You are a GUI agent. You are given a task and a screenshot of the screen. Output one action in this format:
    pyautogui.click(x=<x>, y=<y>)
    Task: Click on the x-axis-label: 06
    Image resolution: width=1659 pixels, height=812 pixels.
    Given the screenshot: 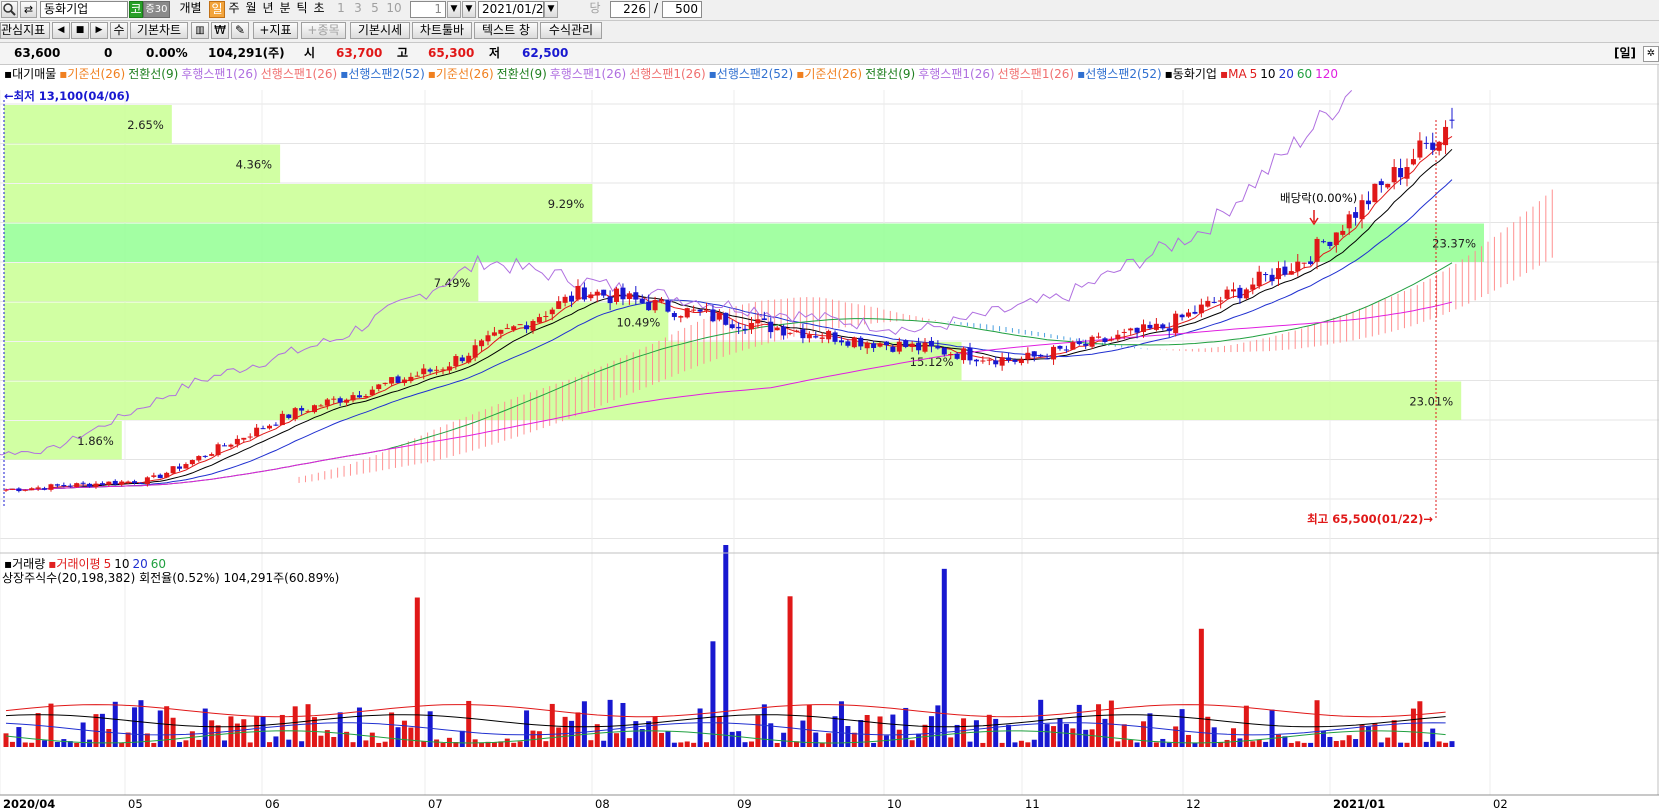 What is the action you would take?
    pyautogui.click(x=272, y=804)
    